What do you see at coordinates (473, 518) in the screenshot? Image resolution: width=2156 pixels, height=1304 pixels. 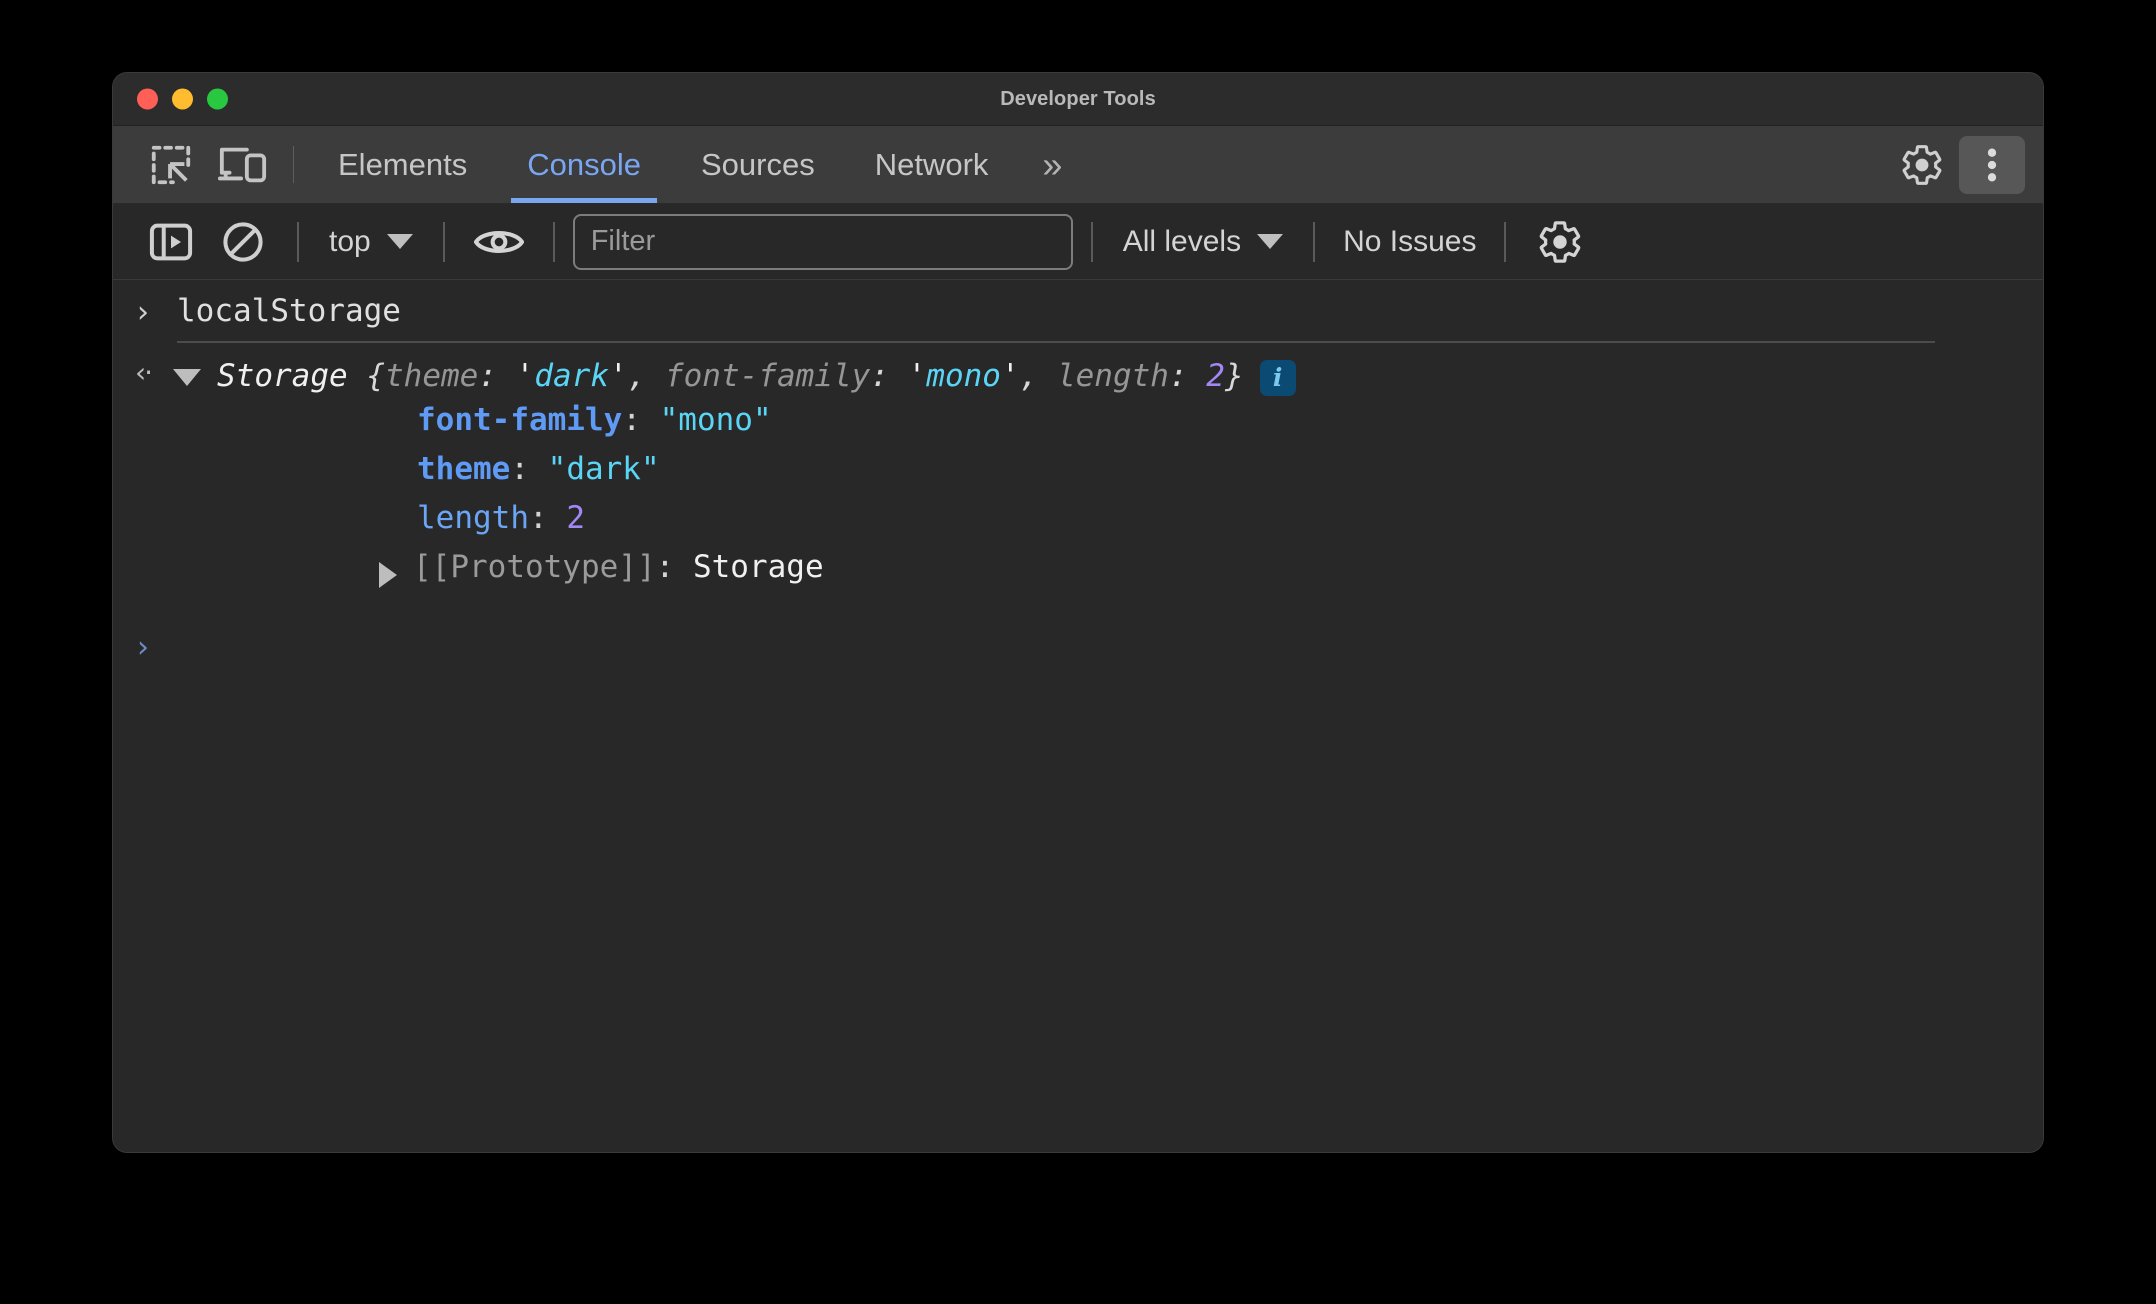 I see `property-name: length` at bounding box center [473, 518].